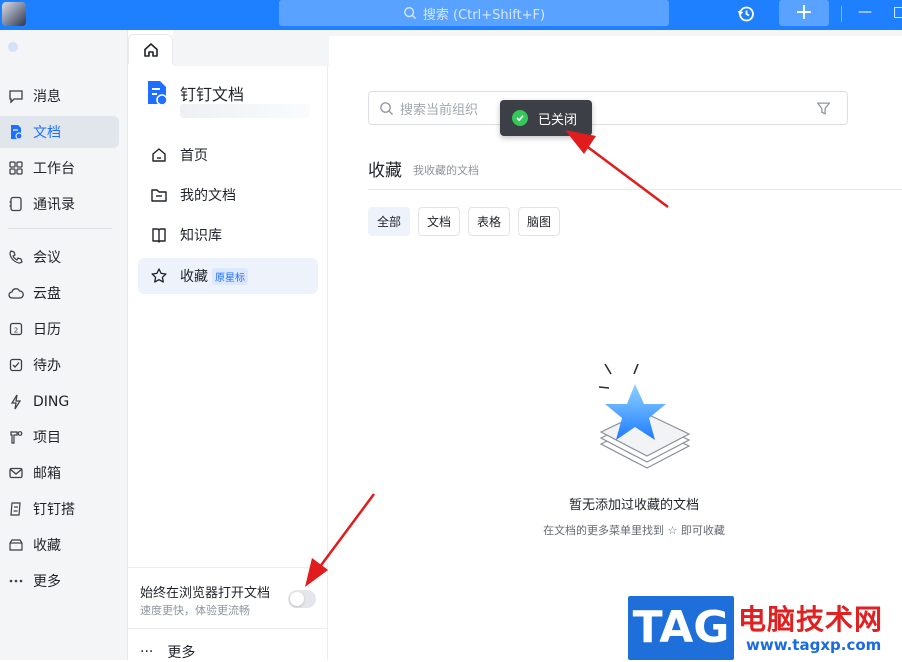  I want to click on filter-chip-sheets: 表格, so click(489, 221).